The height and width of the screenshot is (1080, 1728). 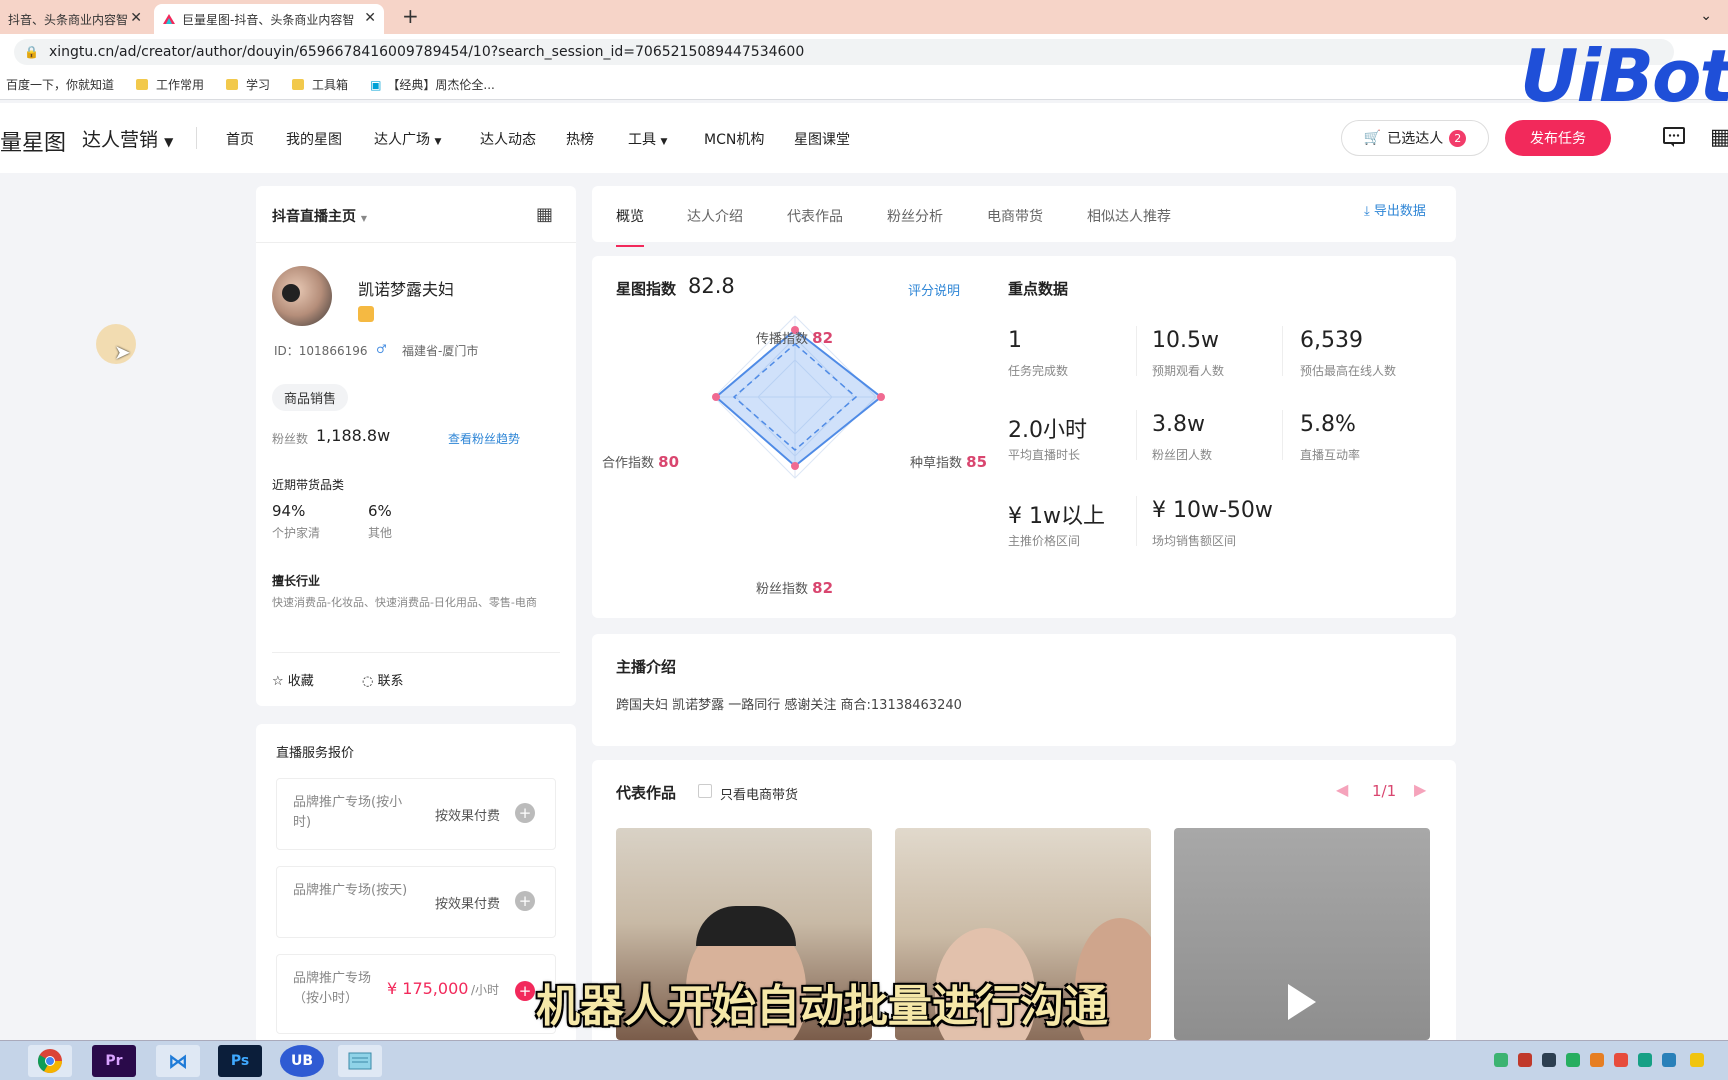 I want to click on collect-button: ☆ 收藏, so click(x=293, y=679).